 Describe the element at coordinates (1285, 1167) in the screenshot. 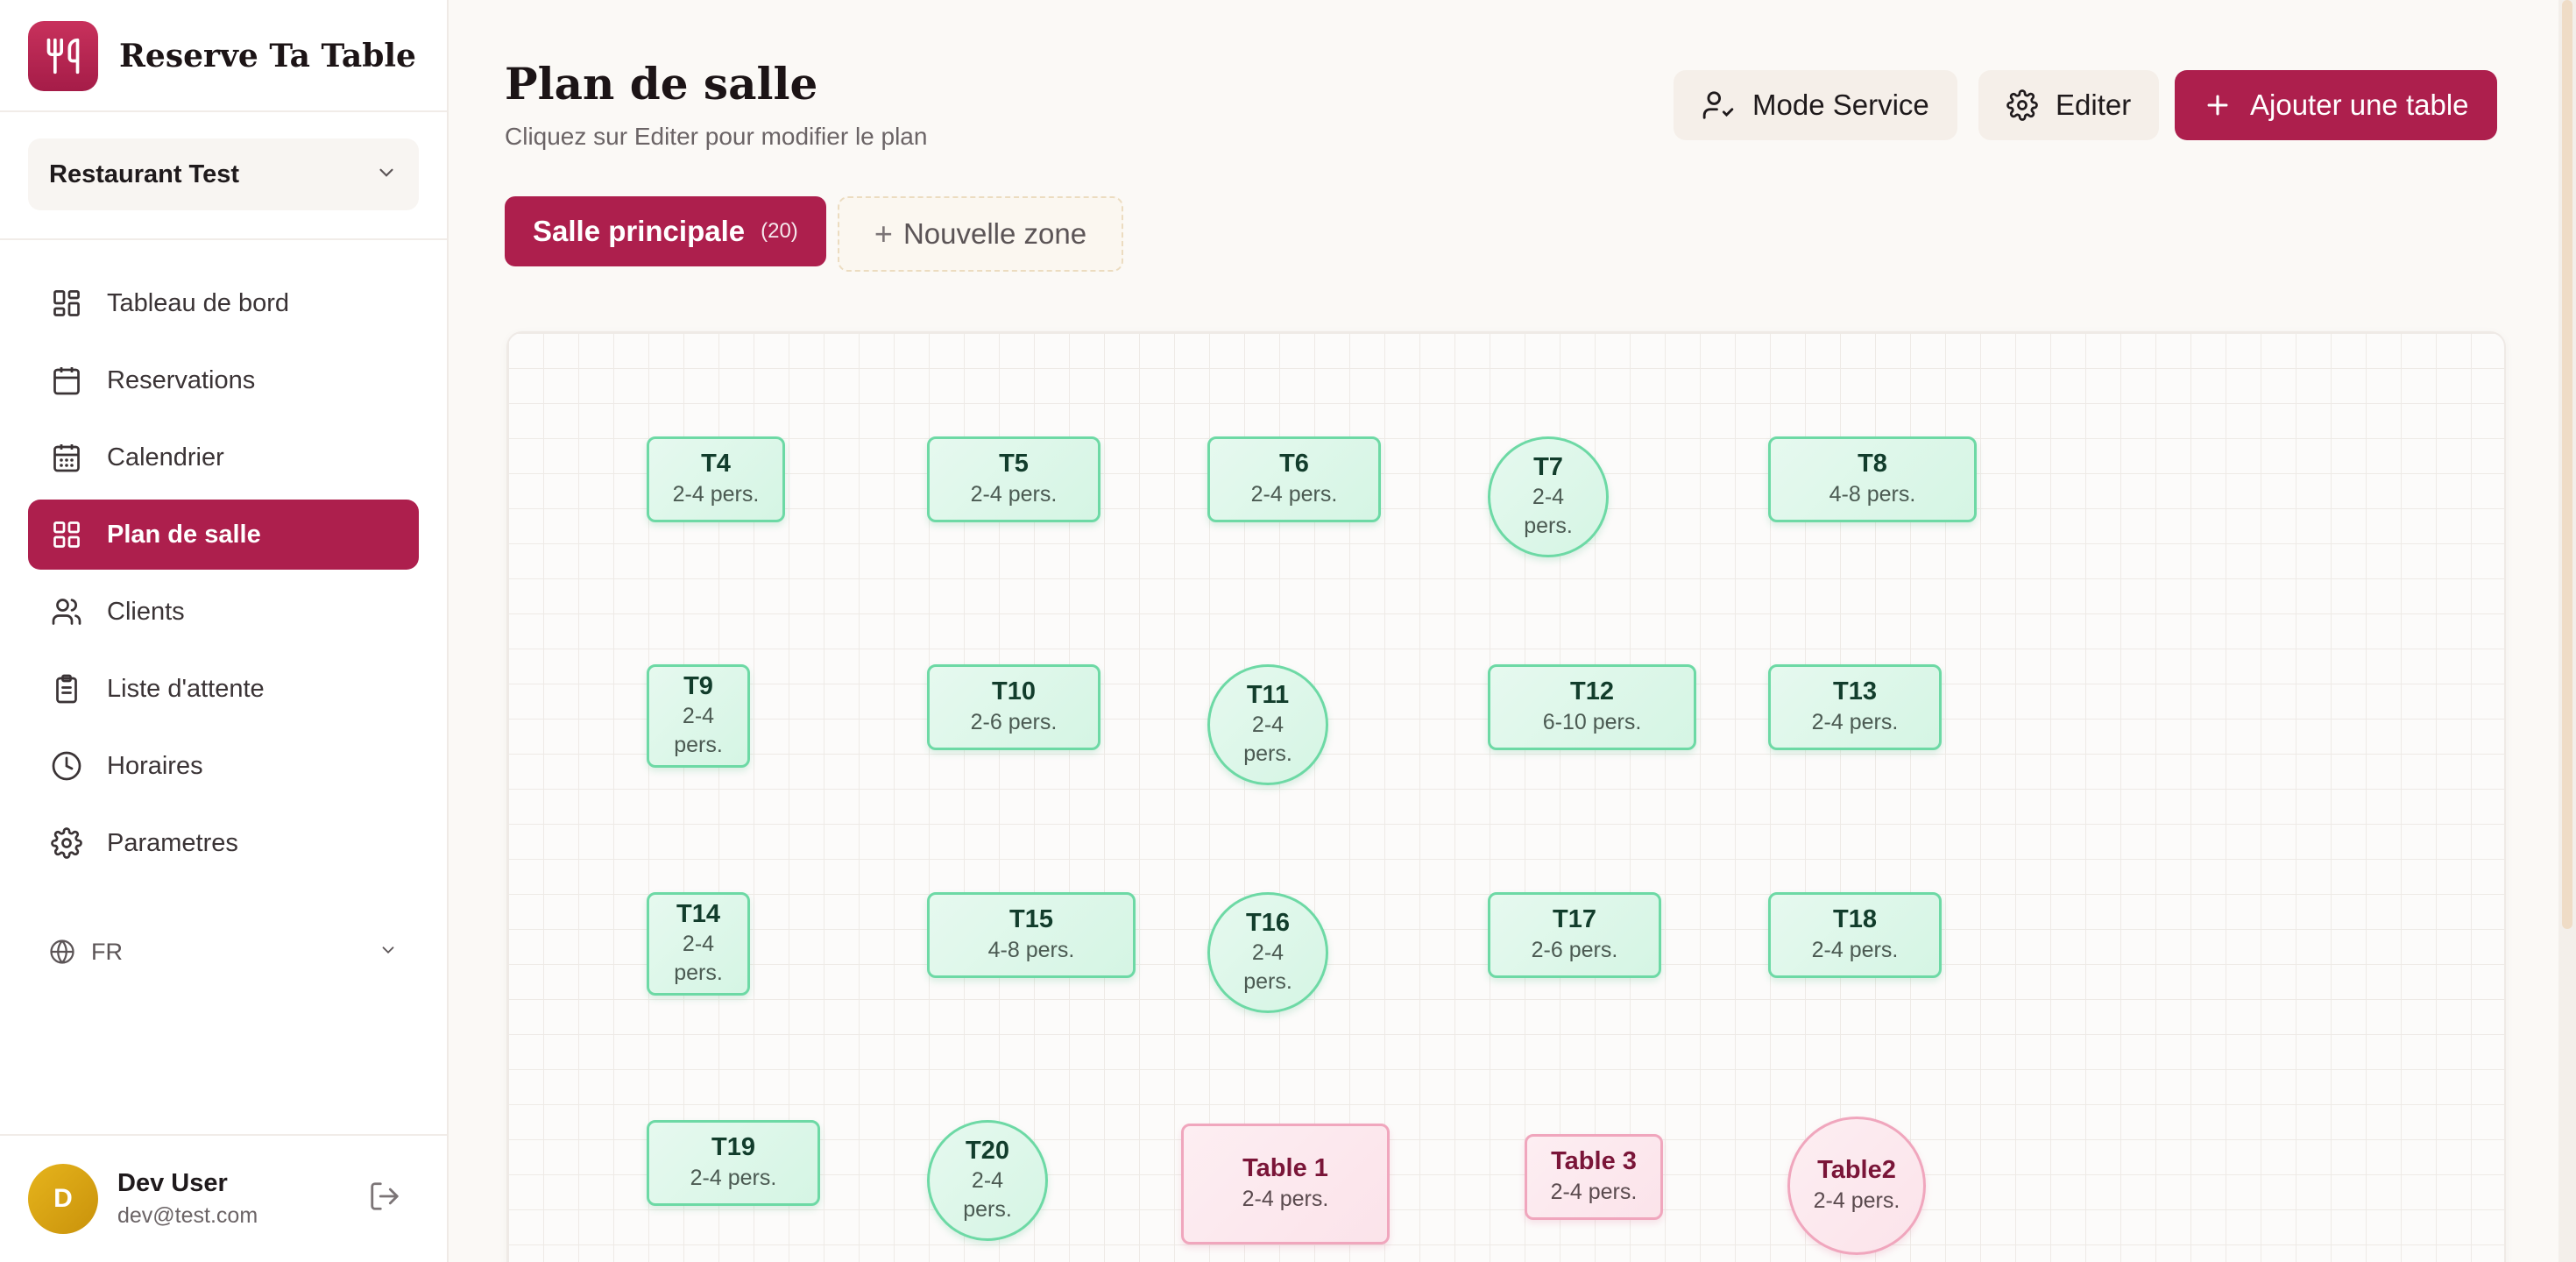

I see `table-name: Table 1` at that location.